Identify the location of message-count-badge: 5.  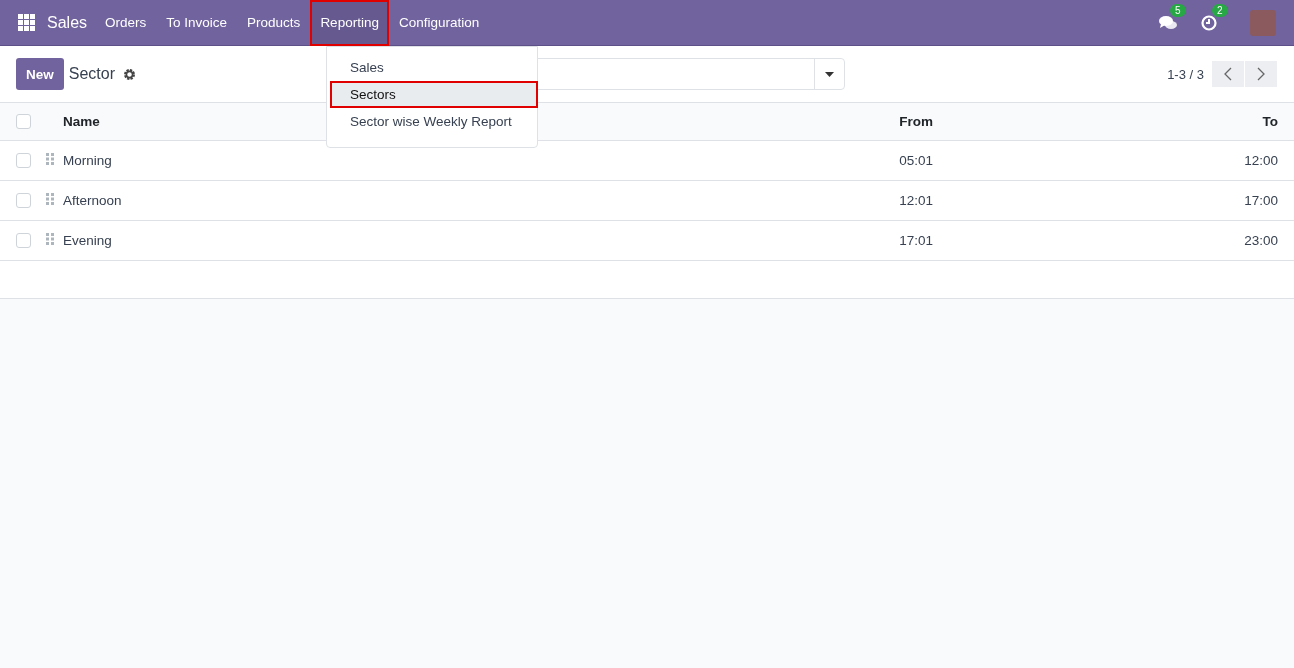
(1178, 10).